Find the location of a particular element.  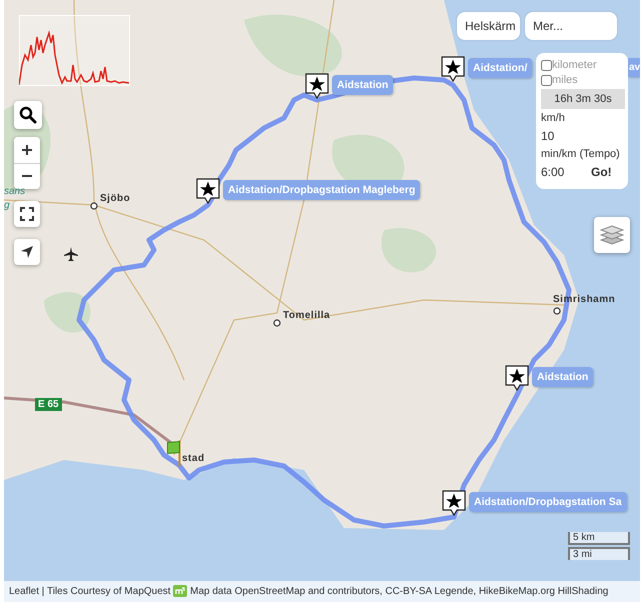

layers-button is located at coordinates (612, 235).